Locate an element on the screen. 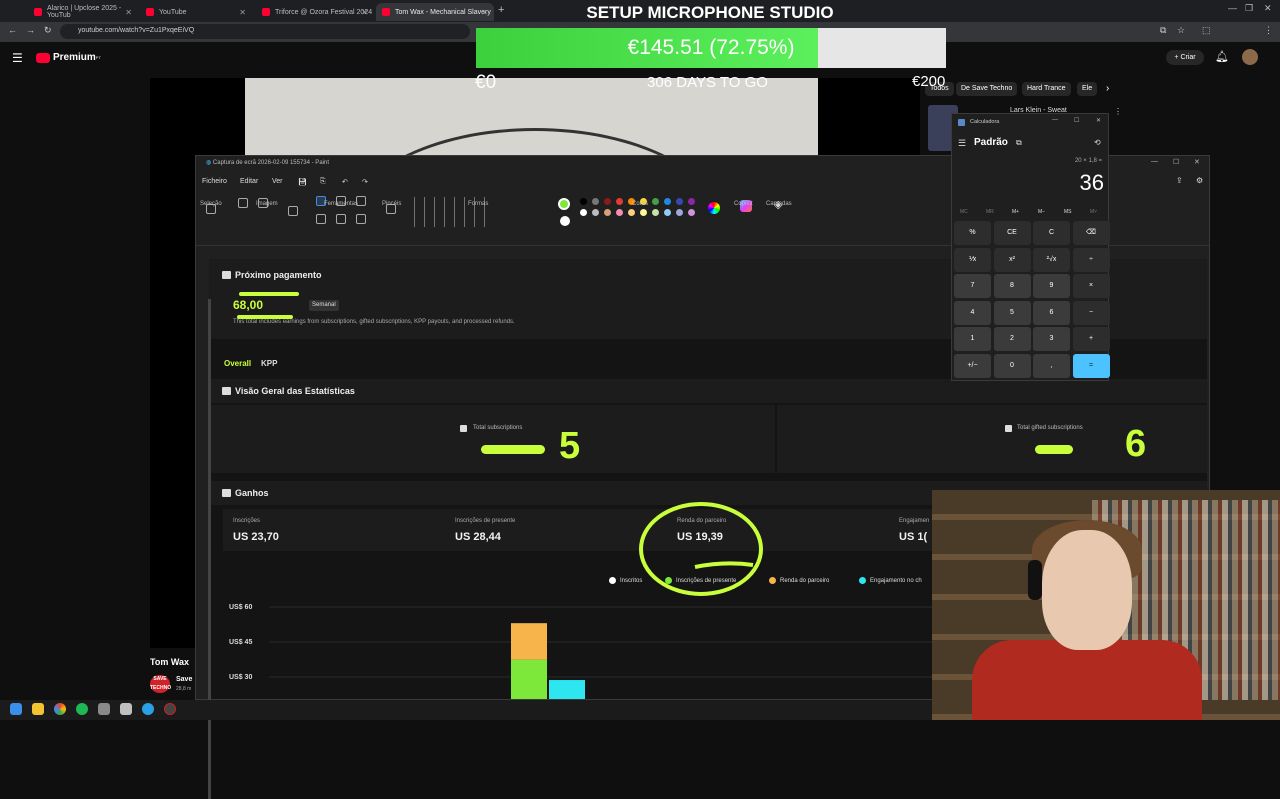  menu-view: Ver is located at coordinates (277, 181).